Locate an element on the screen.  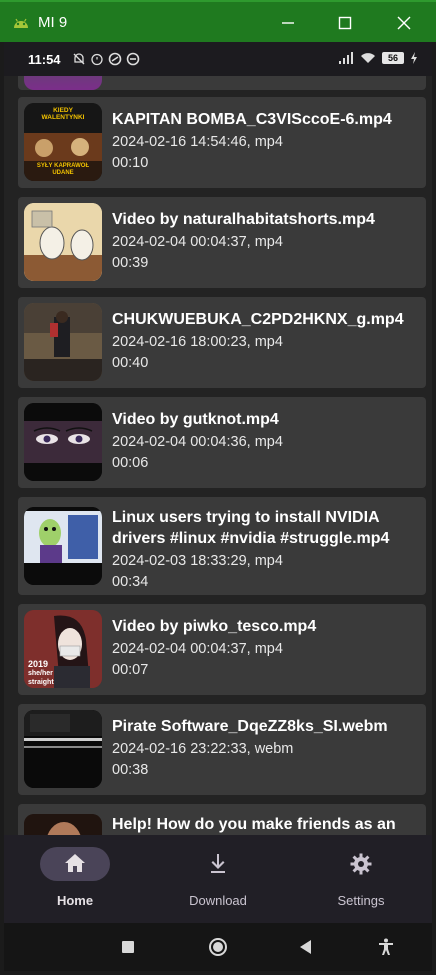
nav-settings-label: Settings is located at coordinates (361, 900).